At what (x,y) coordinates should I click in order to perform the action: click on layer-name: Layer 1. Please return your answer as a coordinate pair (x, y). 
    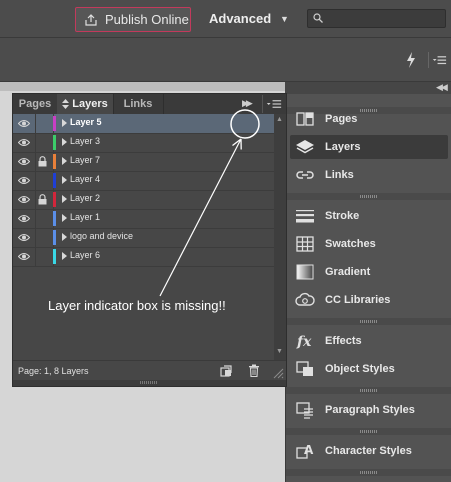
    Looking at the image, I should click on (85, 217).